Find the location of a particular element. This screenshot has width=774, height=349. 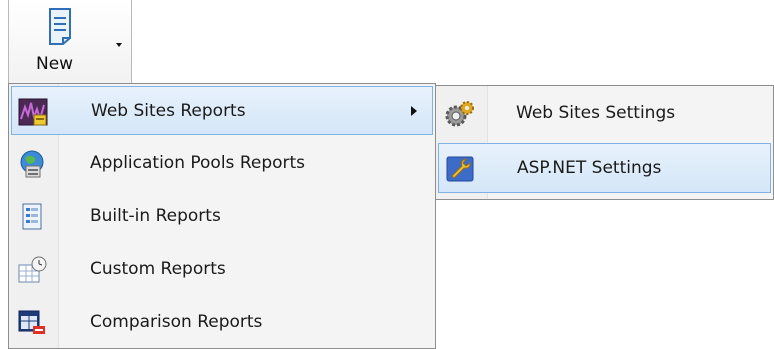

menu-item-web-sites-reports: Web Sites Reports is located at coordinates (222, 110).